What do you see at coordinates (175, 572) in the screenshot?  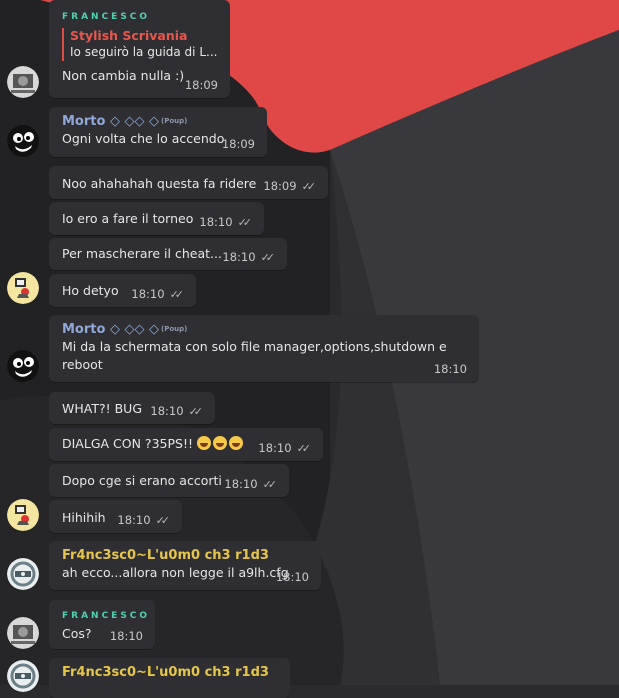 I see `message-text: ah ecco...allora non legge il a9lh.cfg` at bounding box center [175, 572].